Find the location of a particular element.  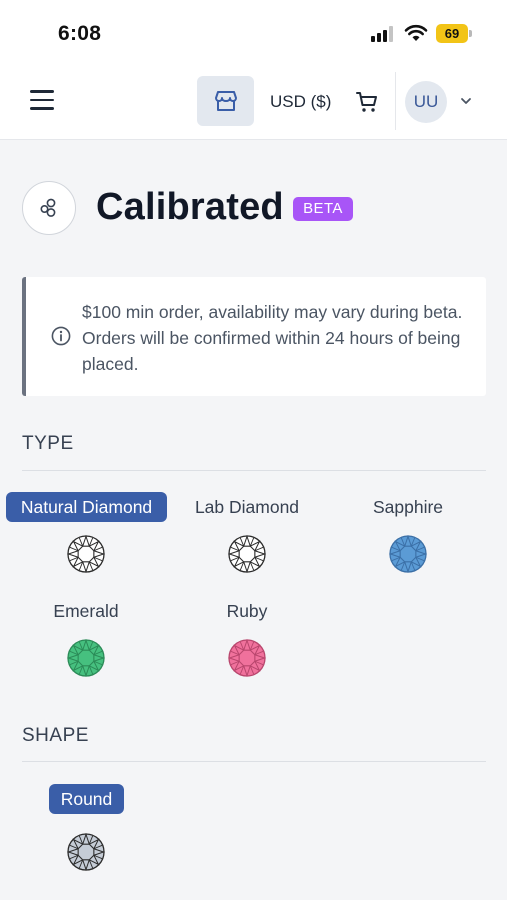

top-nav: USD ($) UU is located at coordinates (253, 103).